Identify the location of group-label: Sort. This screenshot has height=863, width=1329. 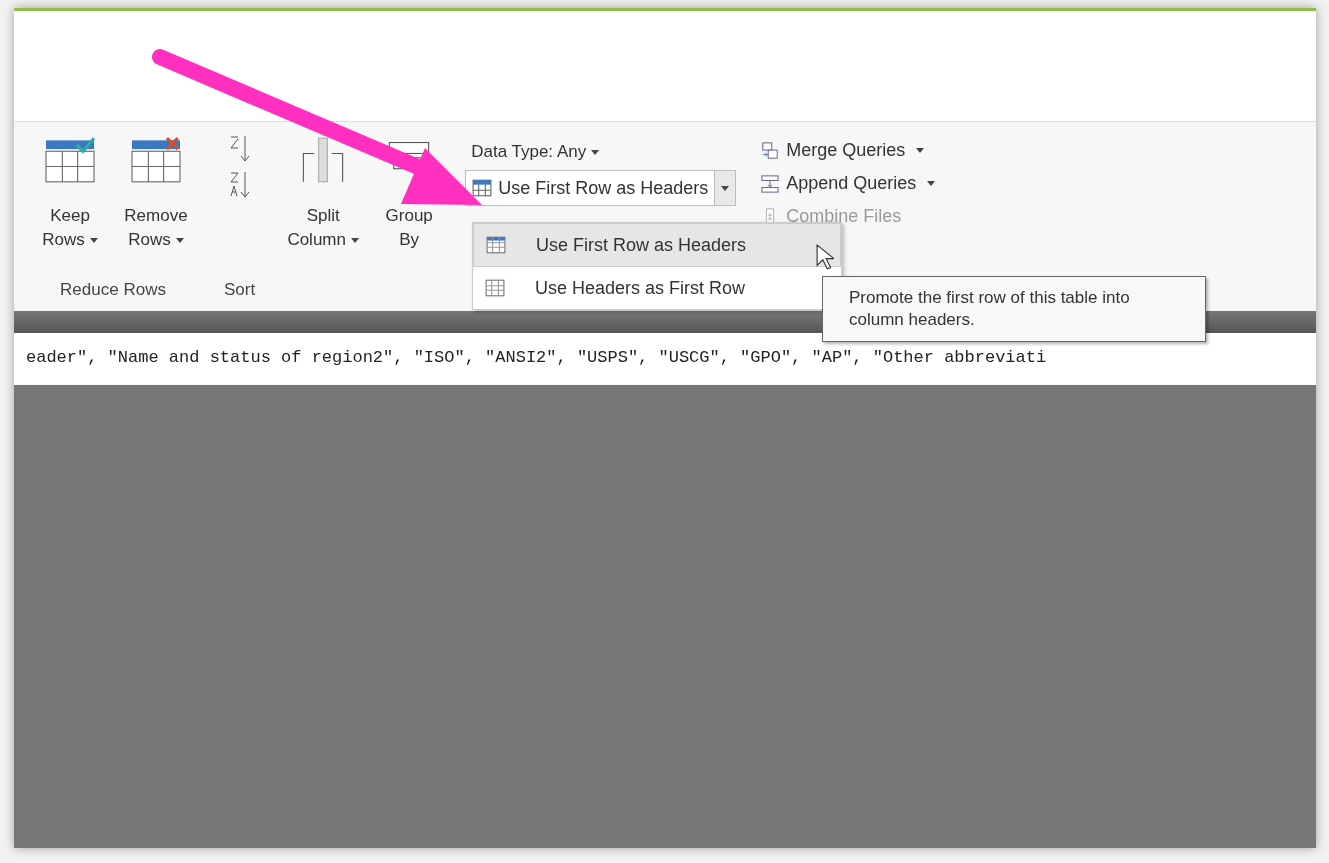
(240, 290).